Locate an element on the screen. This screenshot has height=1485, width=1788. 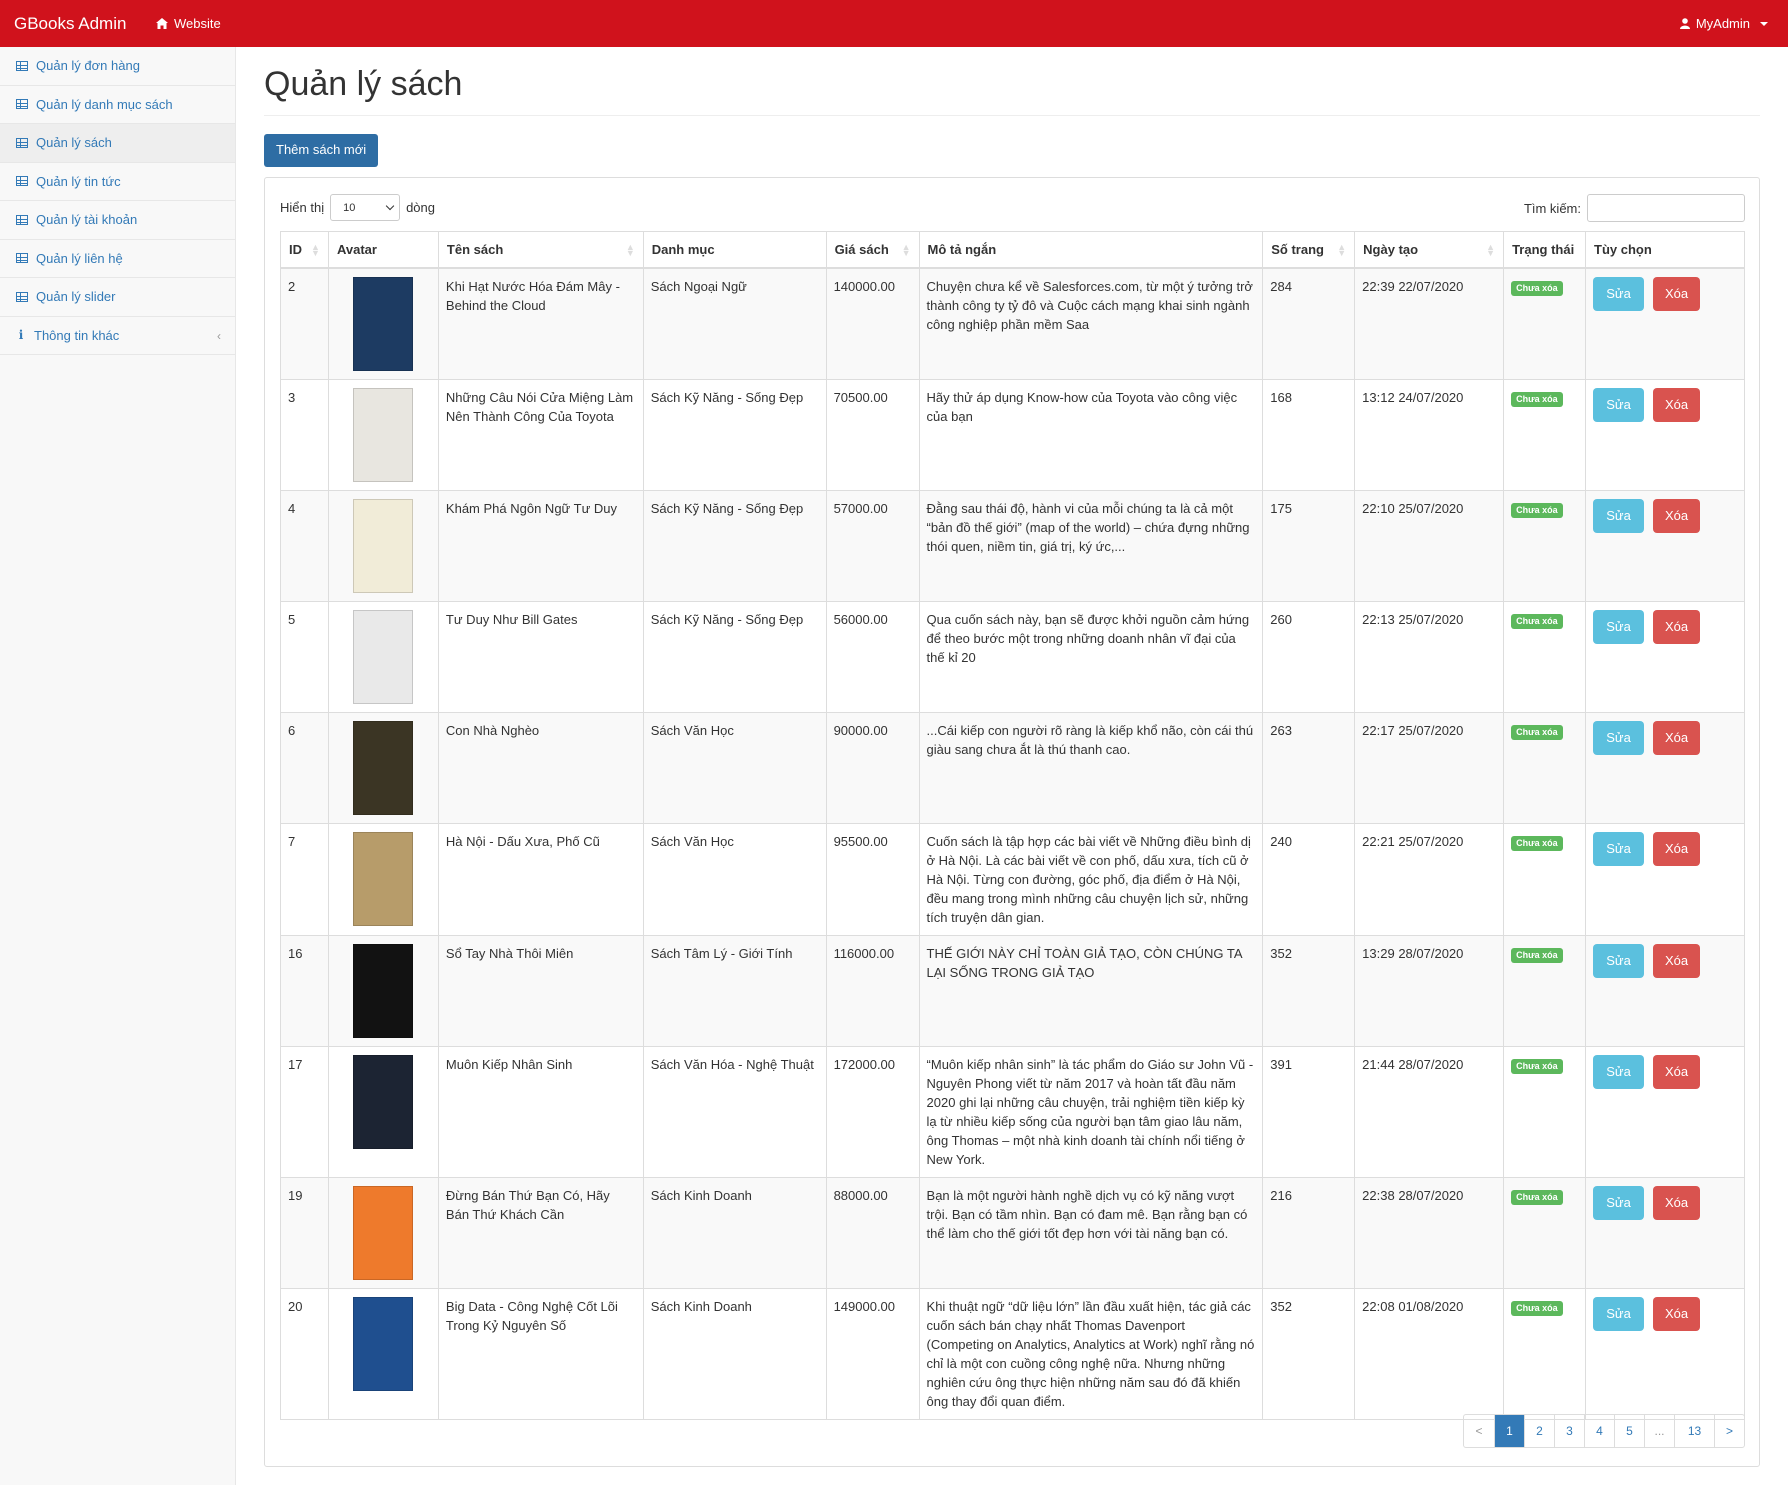
user-name: MyAdmin is located at coordinates (1722, 23).